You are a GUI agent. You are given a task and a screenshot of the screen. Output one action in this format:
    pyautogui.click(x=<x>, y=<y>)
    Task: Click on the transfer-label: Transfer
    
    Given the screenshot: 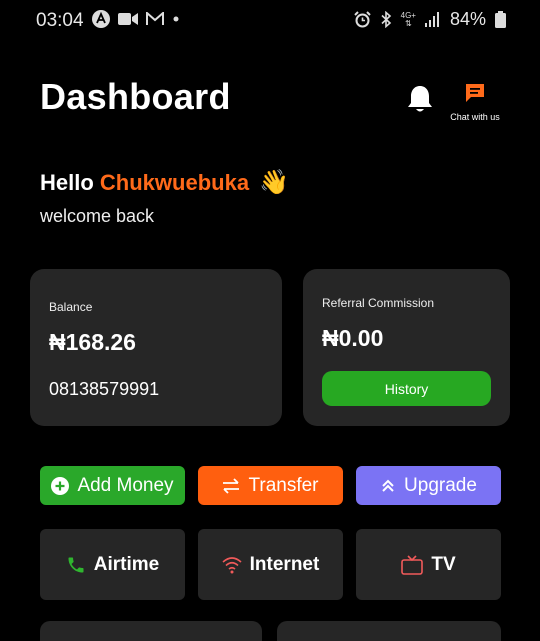 What is the action you would take?
    pyautogui.click(x=283, y=485)
    